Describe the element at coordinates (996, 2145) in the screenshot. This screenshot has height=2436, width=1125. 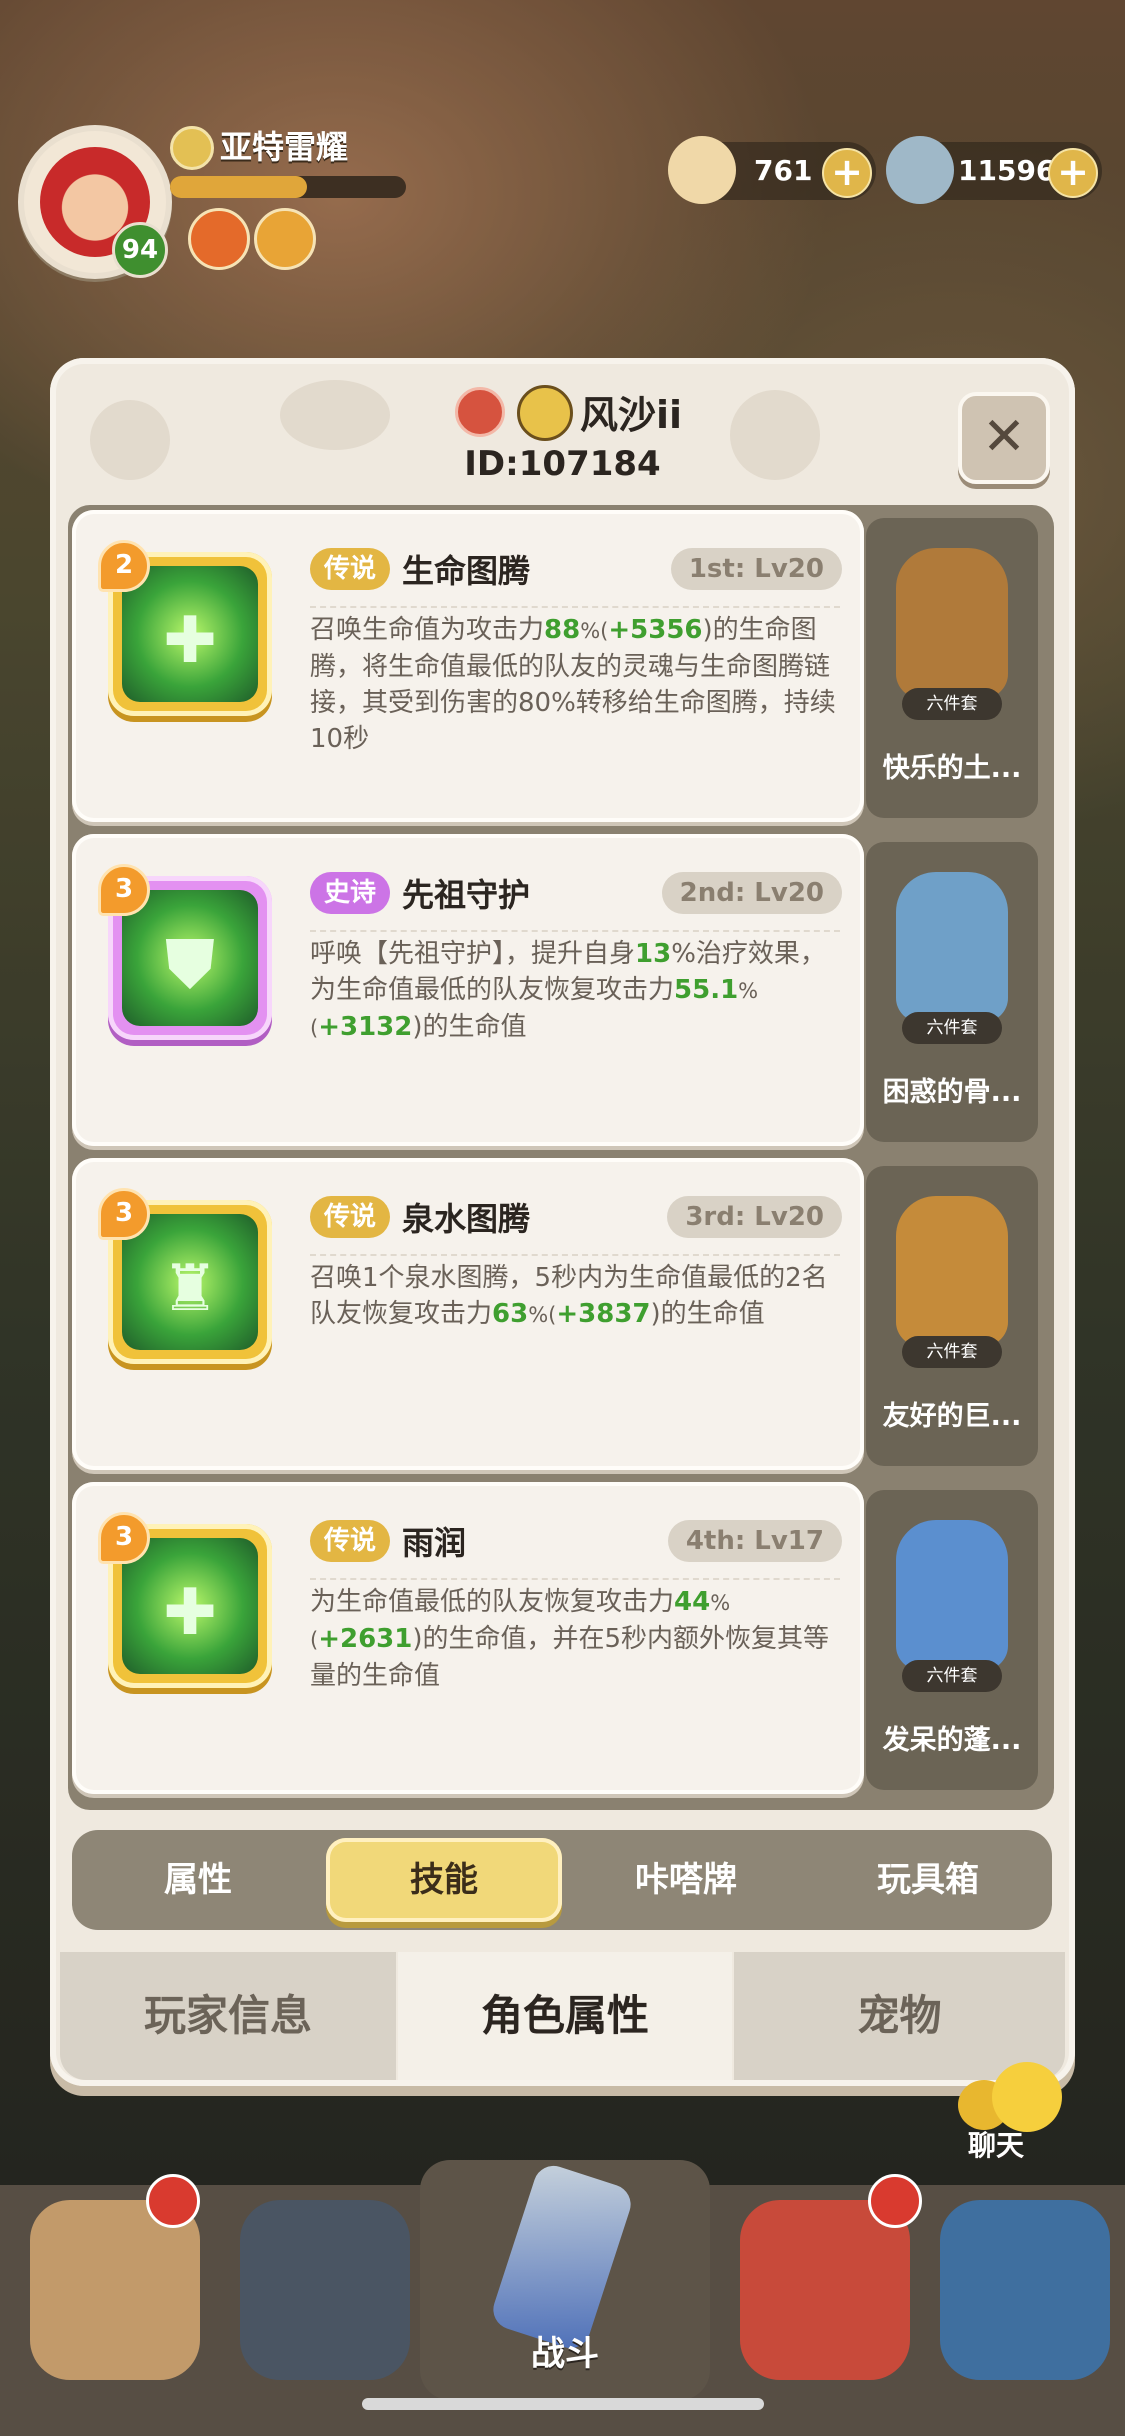
I see `chat-label: 聊天` at that location.